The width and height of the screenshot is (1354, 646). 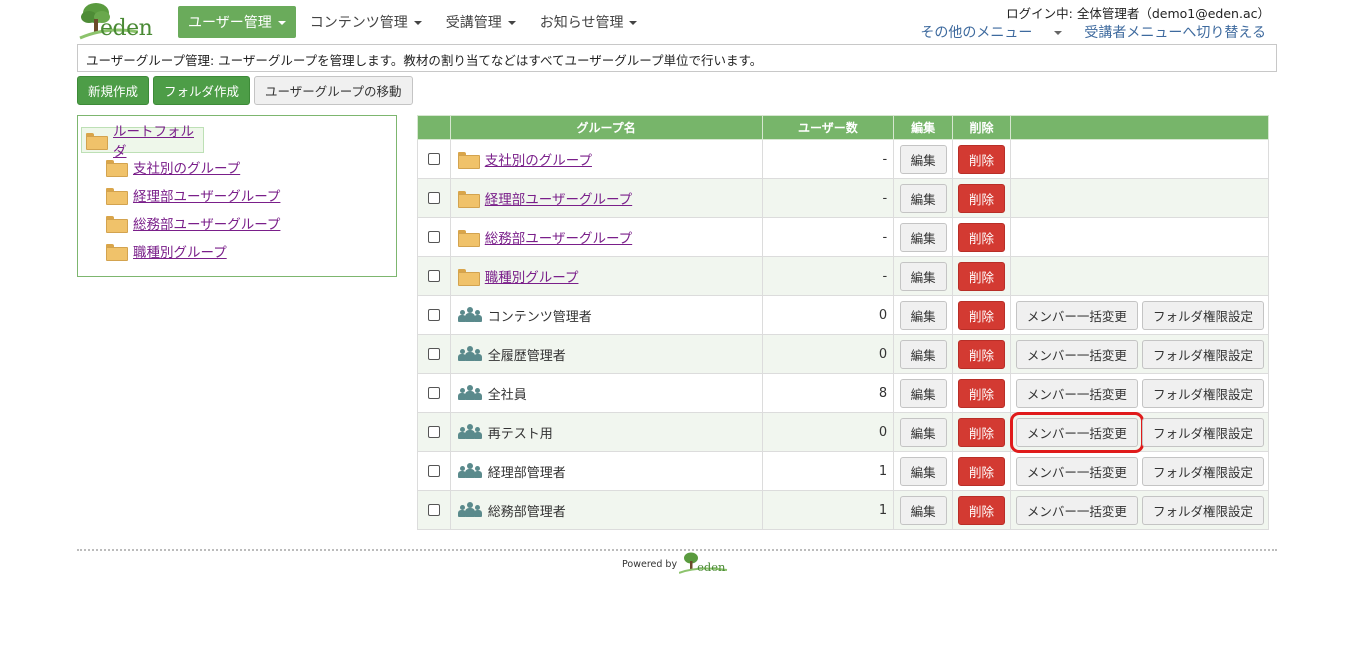 What do you see at coordinates (981, 127) in the screenshot?
I see `delete-header: 削除` at bounding box center [981, 127].